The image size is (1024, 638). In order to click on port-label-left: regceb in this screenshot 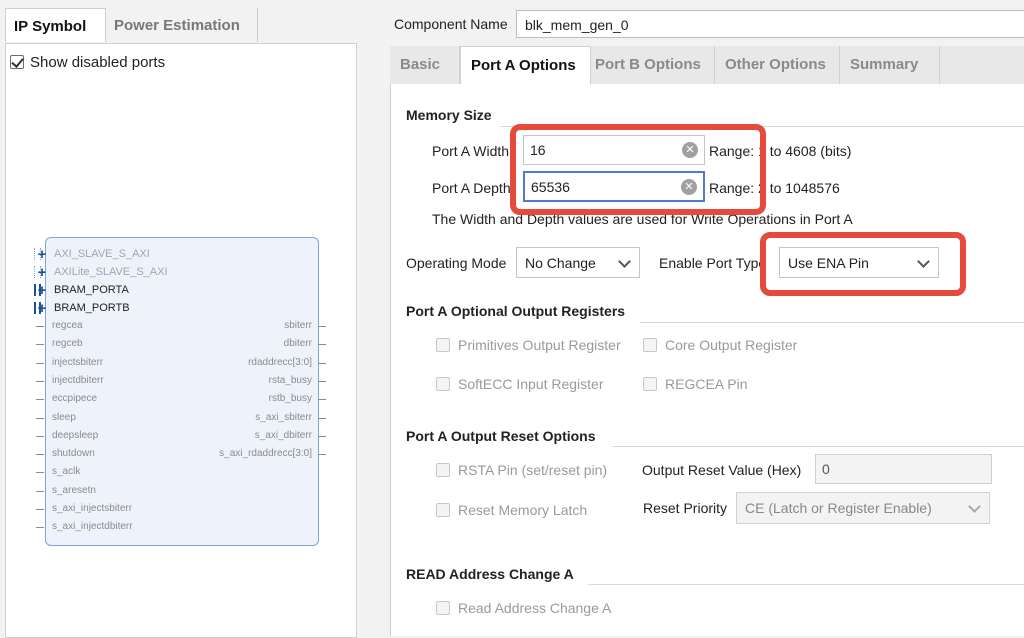, I will do `click(67, 344)`.